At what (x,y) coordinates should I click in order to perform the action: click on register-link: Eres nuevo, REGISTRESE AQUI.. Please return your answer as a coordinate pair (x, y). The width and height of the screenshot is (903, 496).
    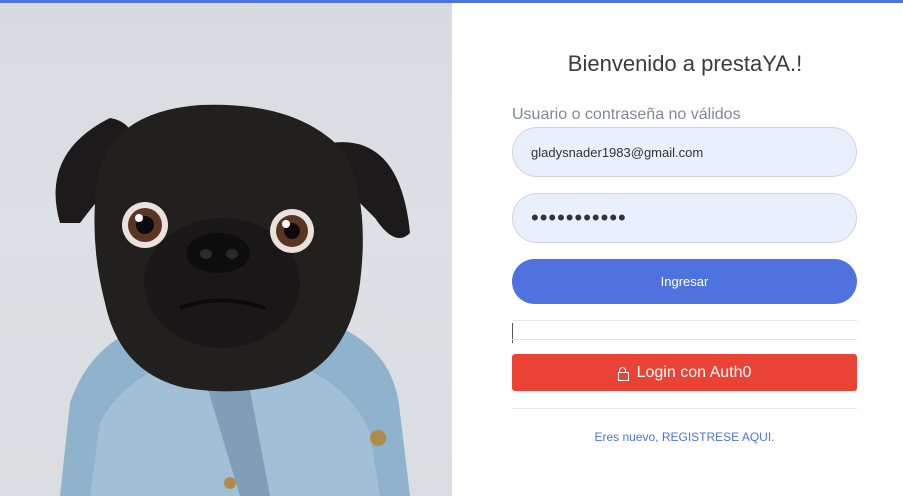
    Looking at the image, I should click on (684, 437).